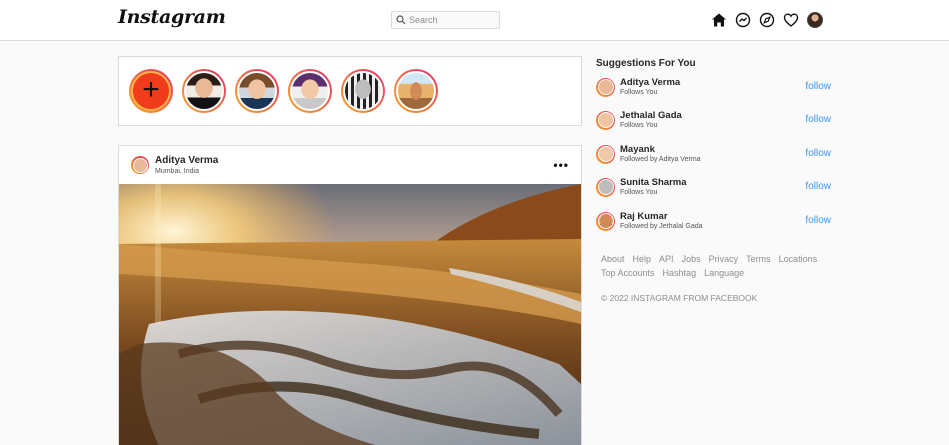  I want to click on footer-link-terms: Terms, so click(758, 259).